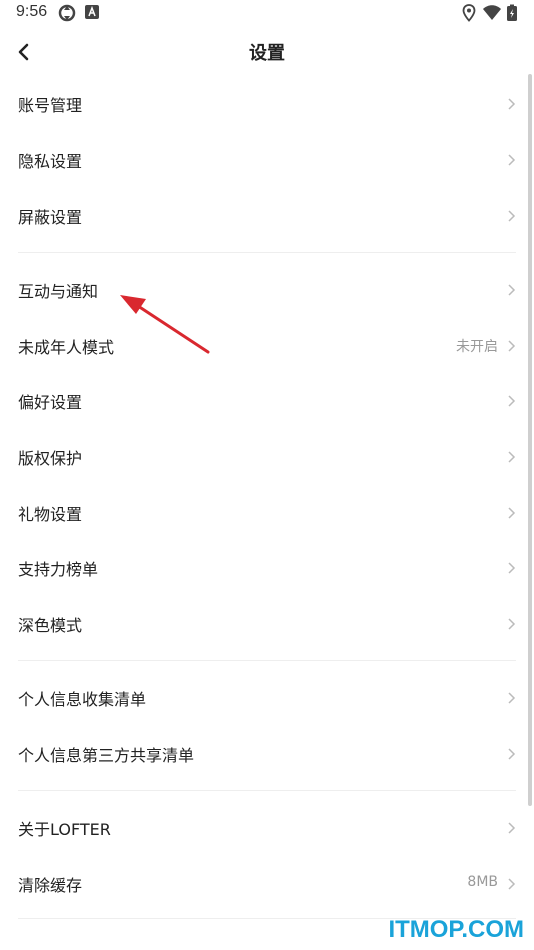 Image resolution: width=534 pixels, height=950 pixels. Describe the element at coordinates (82, 699) in the screenshot. I see `settings-item-label: 个人信息收集清单` at that location.